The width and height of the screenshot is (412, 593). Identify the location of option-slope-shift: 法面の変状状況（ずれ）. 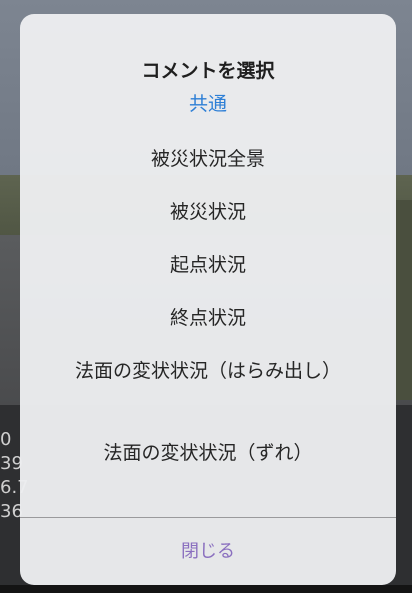
(208, 453).